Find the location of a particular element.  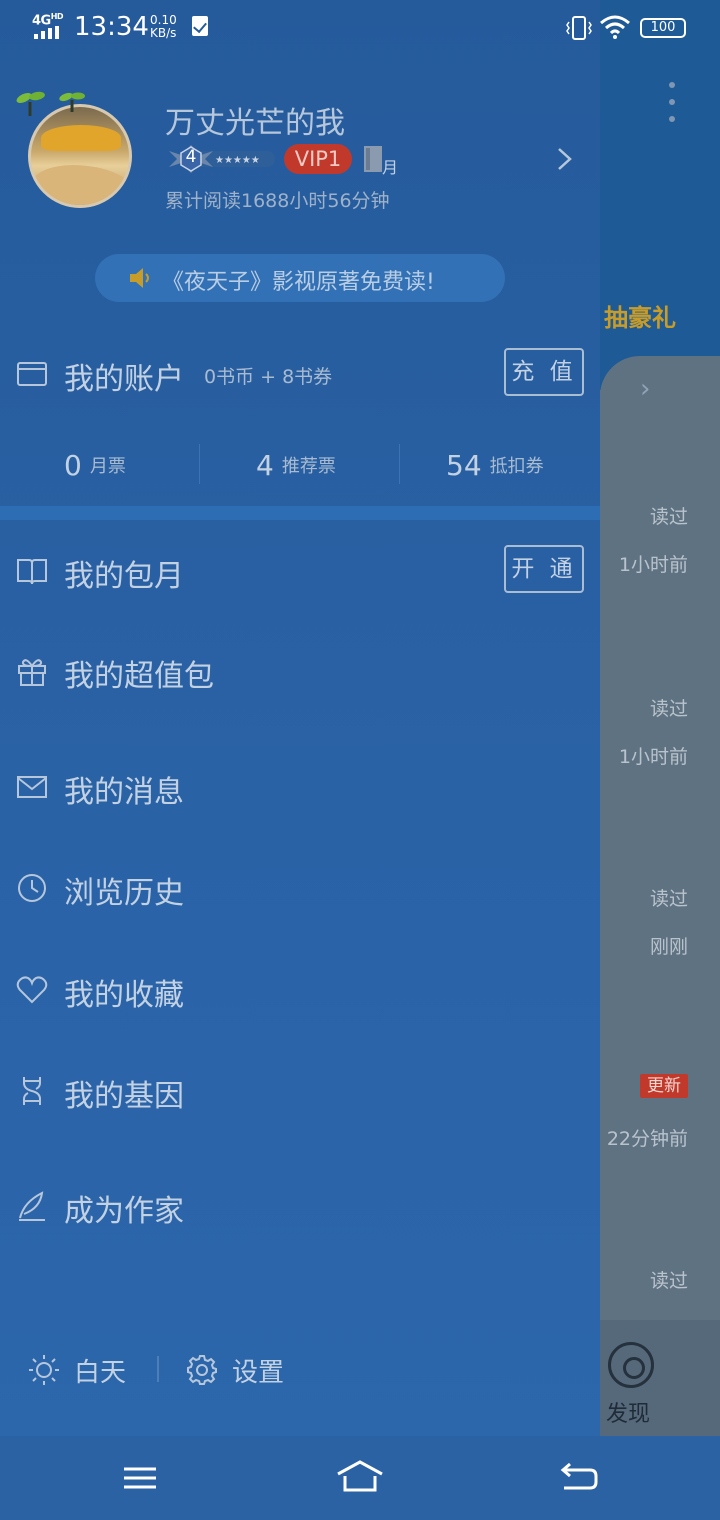

background-card is located at coordinates (660, 391).